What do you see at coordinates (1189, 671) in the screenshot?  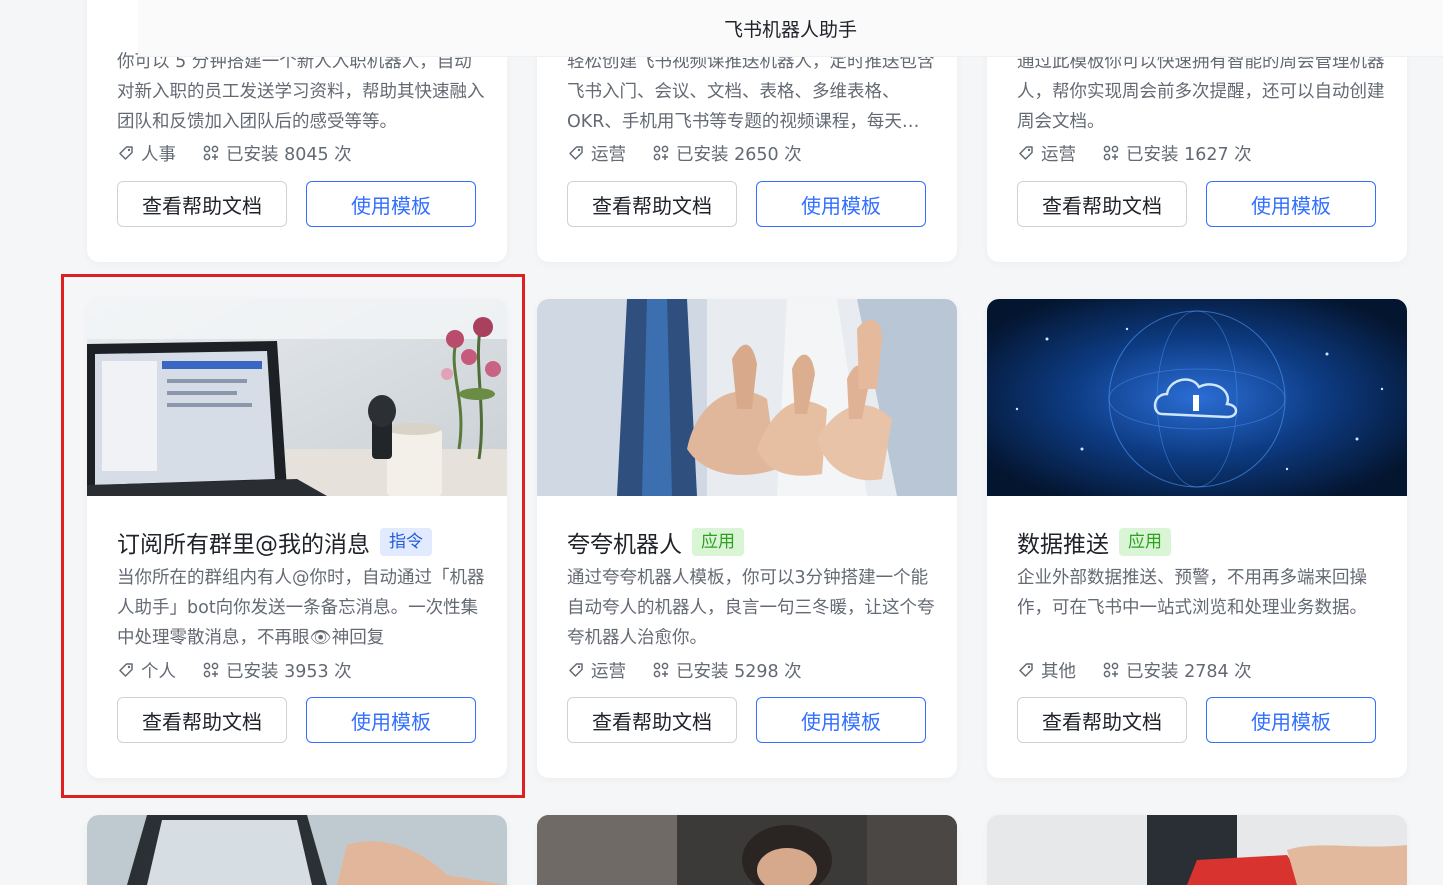 I see `card-installs: 已安装 2784 次` at bounding box center [1189, 671].